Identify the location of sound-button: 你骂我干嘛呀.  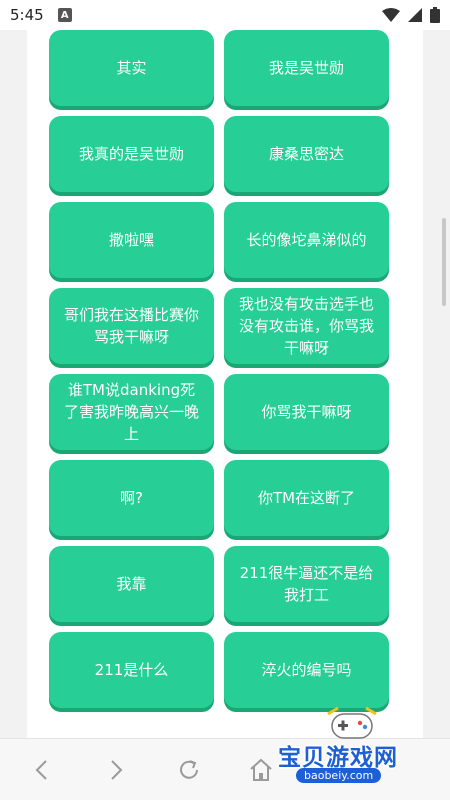
(306, 412).